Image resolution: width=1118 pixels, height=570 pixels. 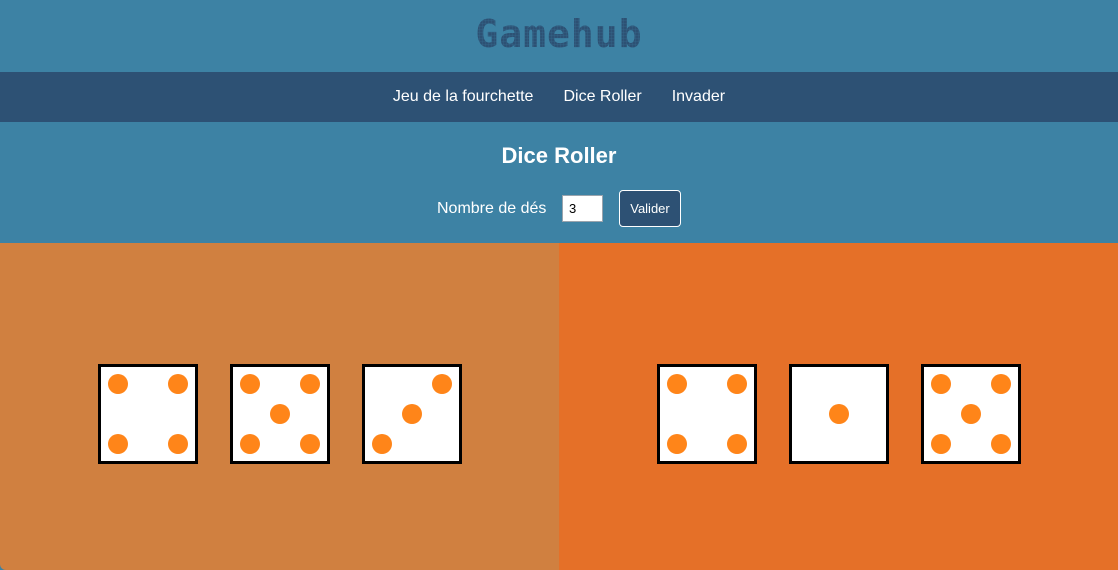 I want to click on logo-pixel-overlay: Gamehub, so click(x=558, y=34).